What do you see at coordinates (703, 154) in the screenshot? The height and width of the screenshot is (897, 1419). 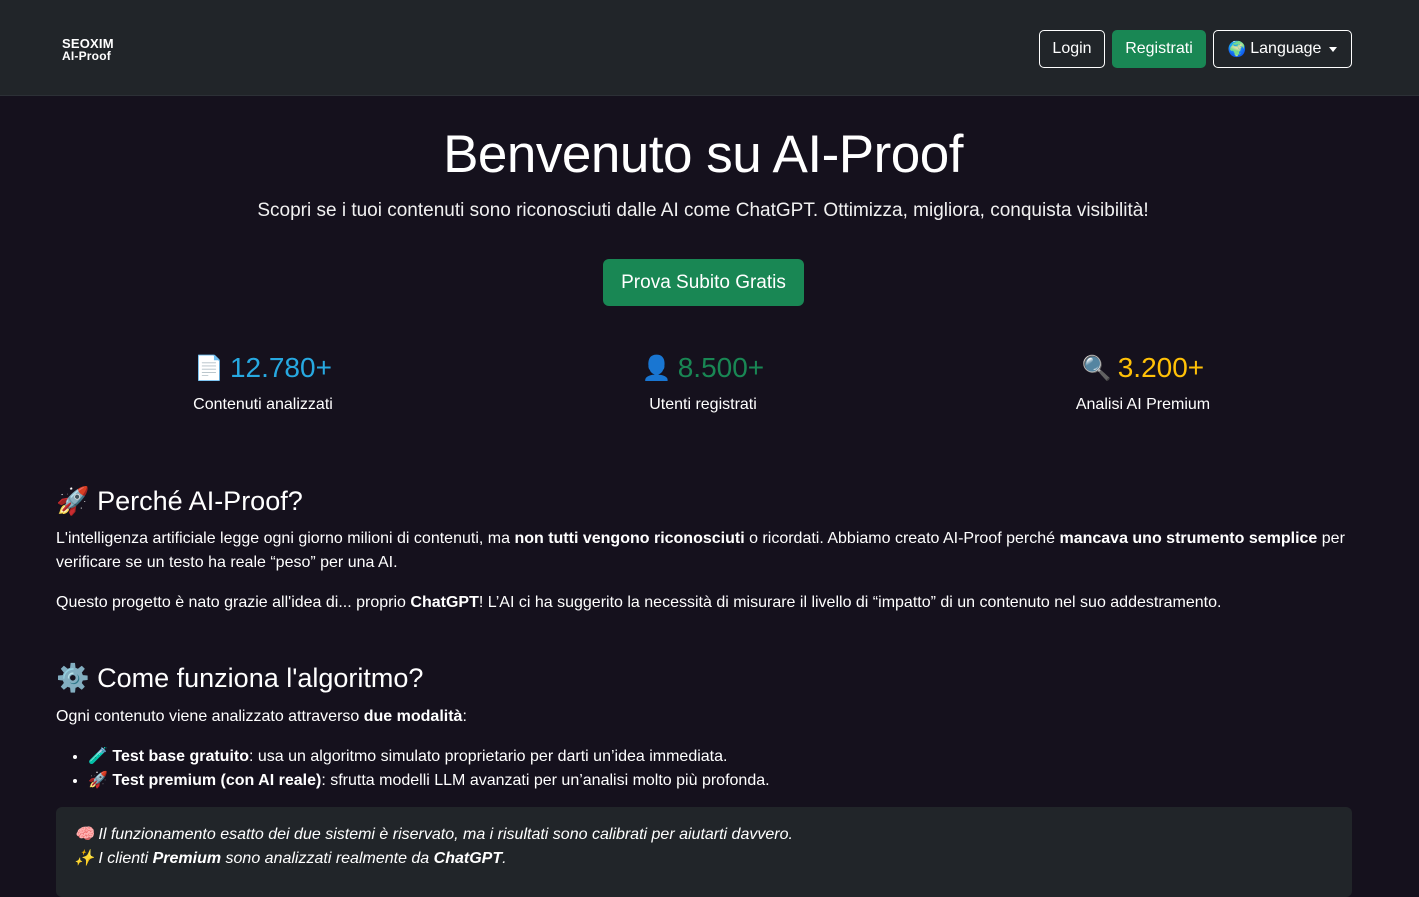 I see `hero-title: Benvenuto su AI-Proof` at bounding box center [703, 154].